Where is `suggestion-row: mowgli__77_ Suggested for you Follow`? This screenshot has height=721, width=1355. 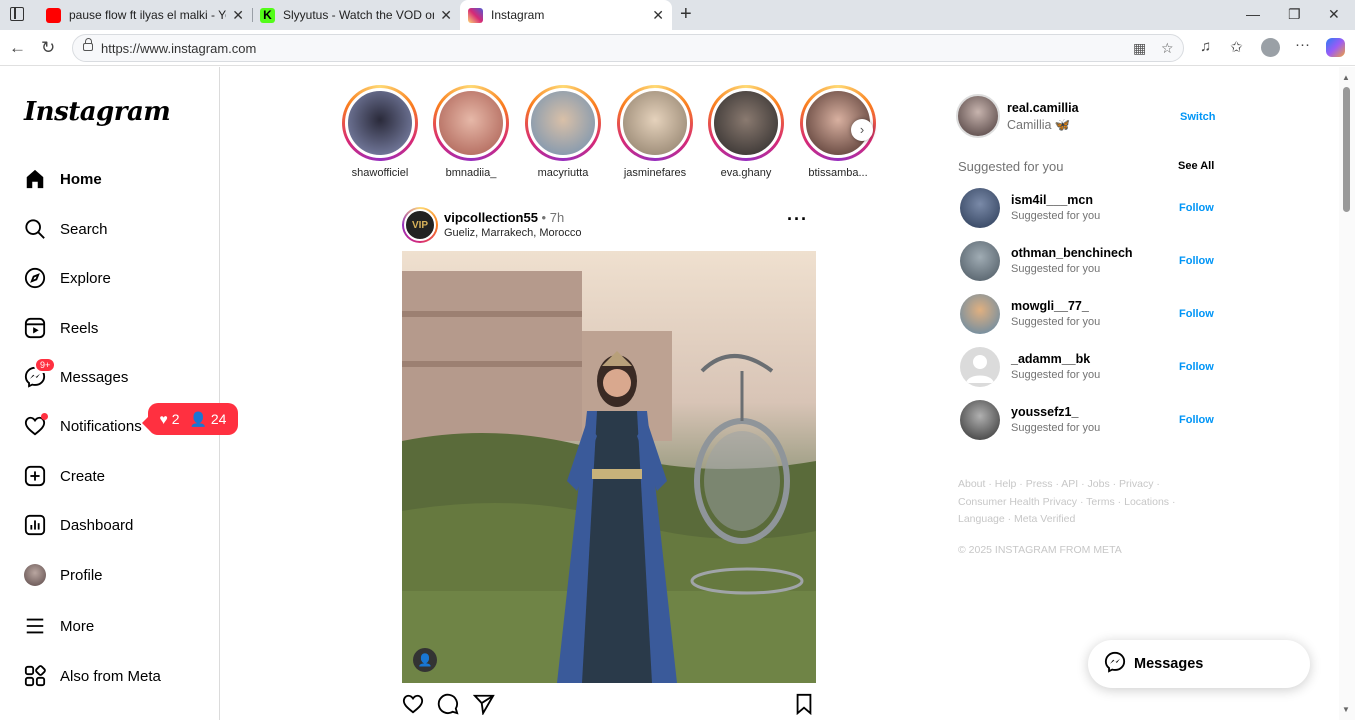
suggestion-row: mowgli__77_ Suggested for you Follow is located at coordinates (1088, 314).